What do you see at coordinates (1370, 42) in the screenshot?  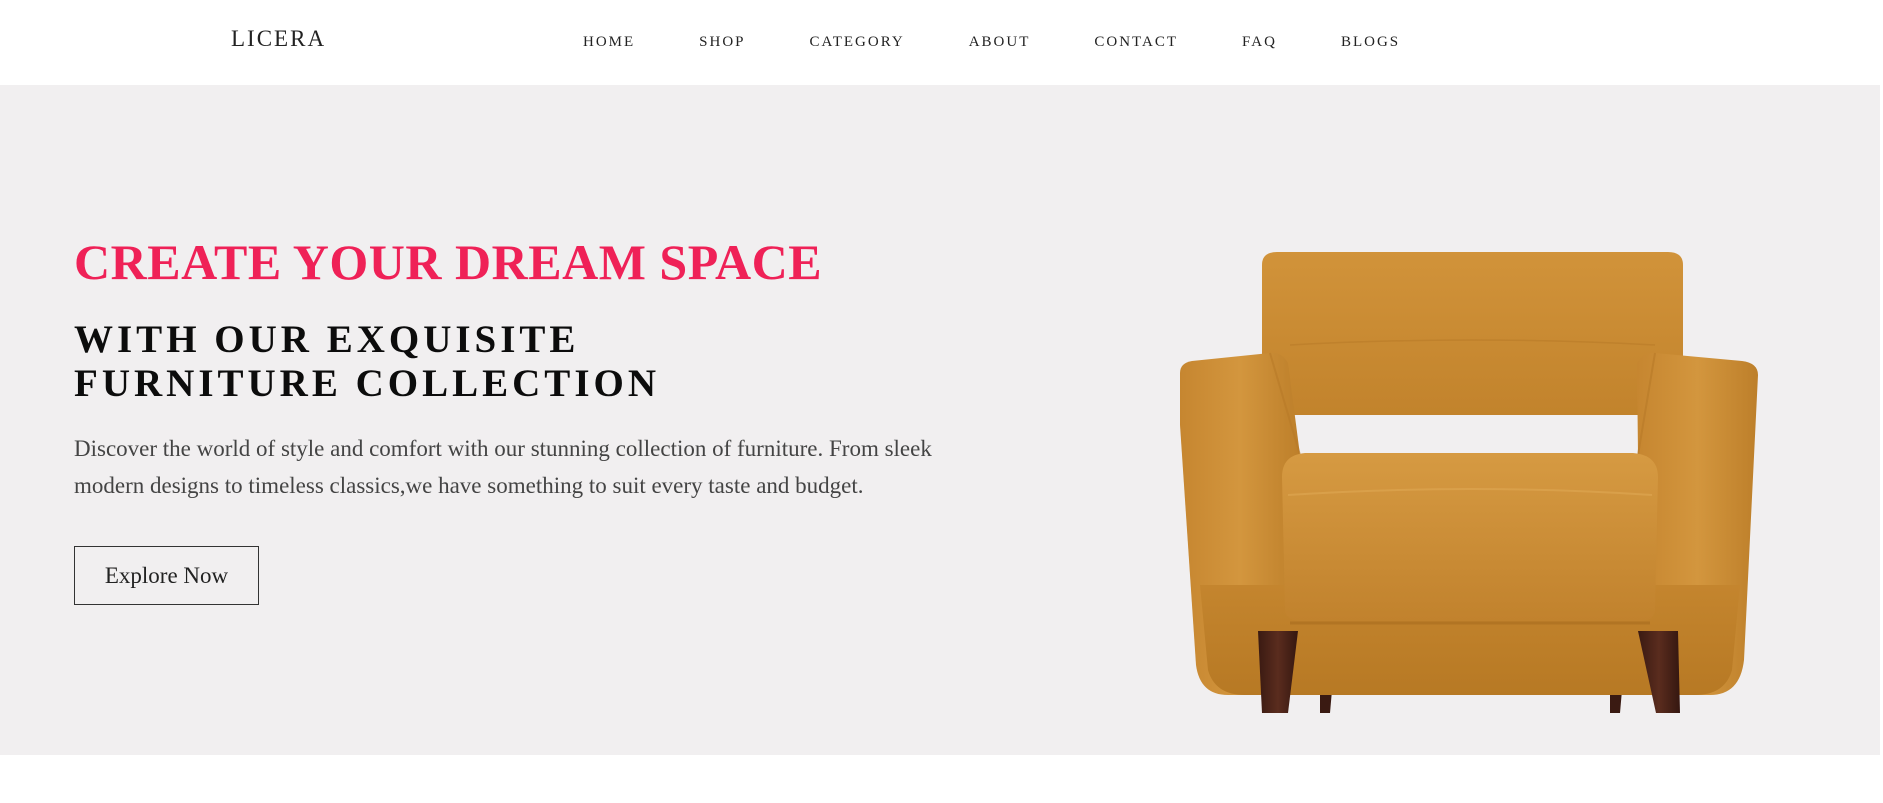 I see `nav-item-blogs: BLOGS` at bounding box center [1370, 42].